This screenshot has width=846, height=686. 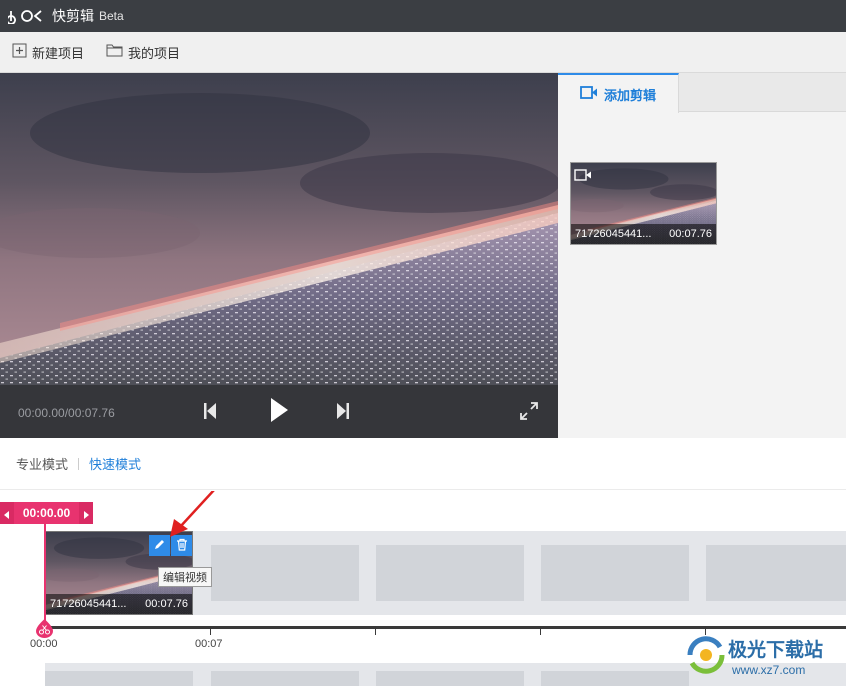 What do you see at coordinates (209, 644) in the screenshot?
I see `tick-label: 00:07` at bounding box center [209, 644].